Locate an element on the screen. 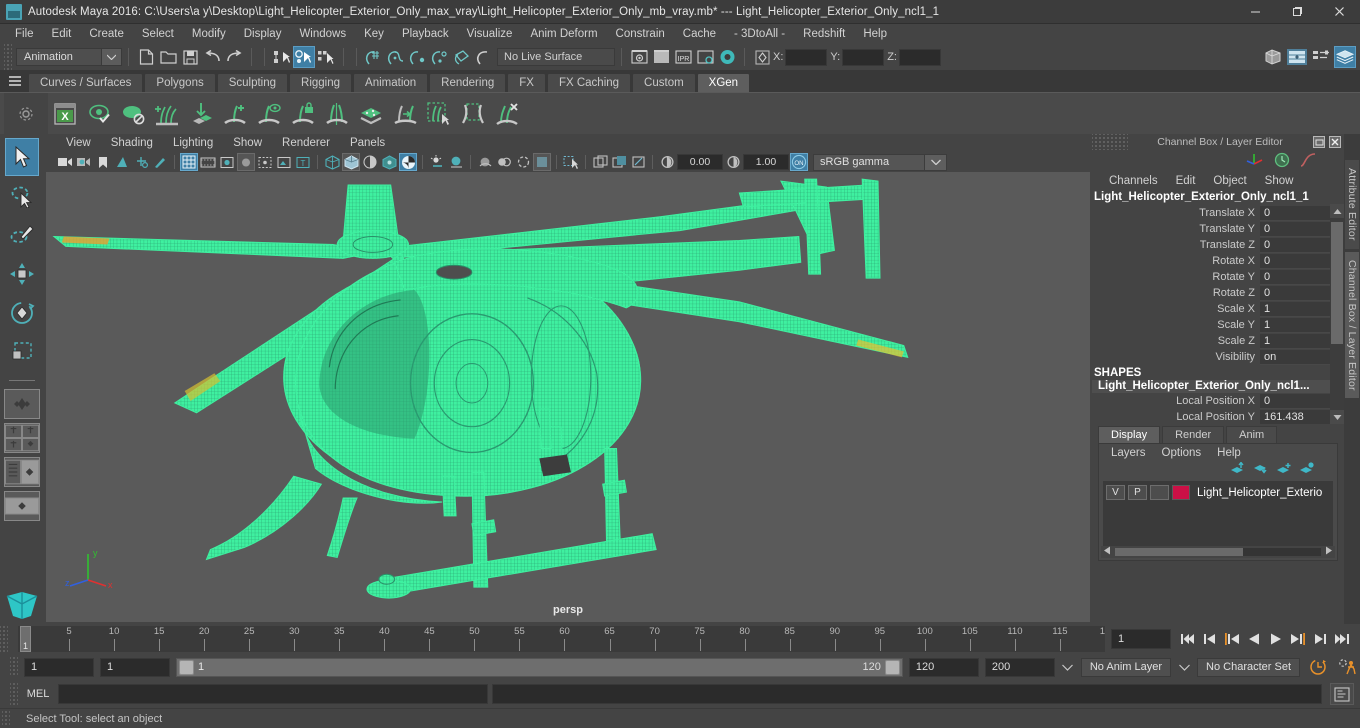  ambient-occlusion-icon is located at coordinates (456, 162).